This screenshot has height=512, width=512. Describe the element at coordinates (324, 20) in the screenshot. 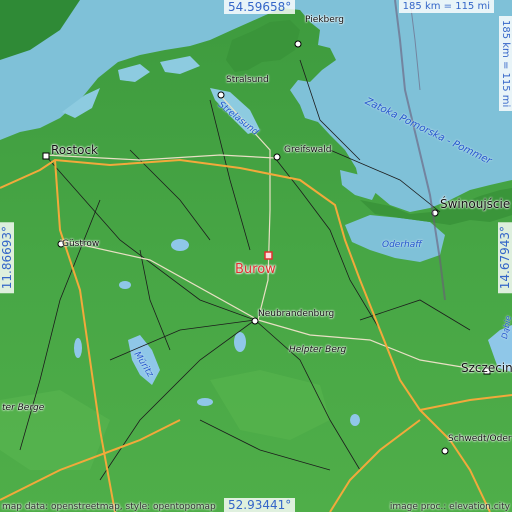

I see `city-label-piekberg: Piekberg` at that location.